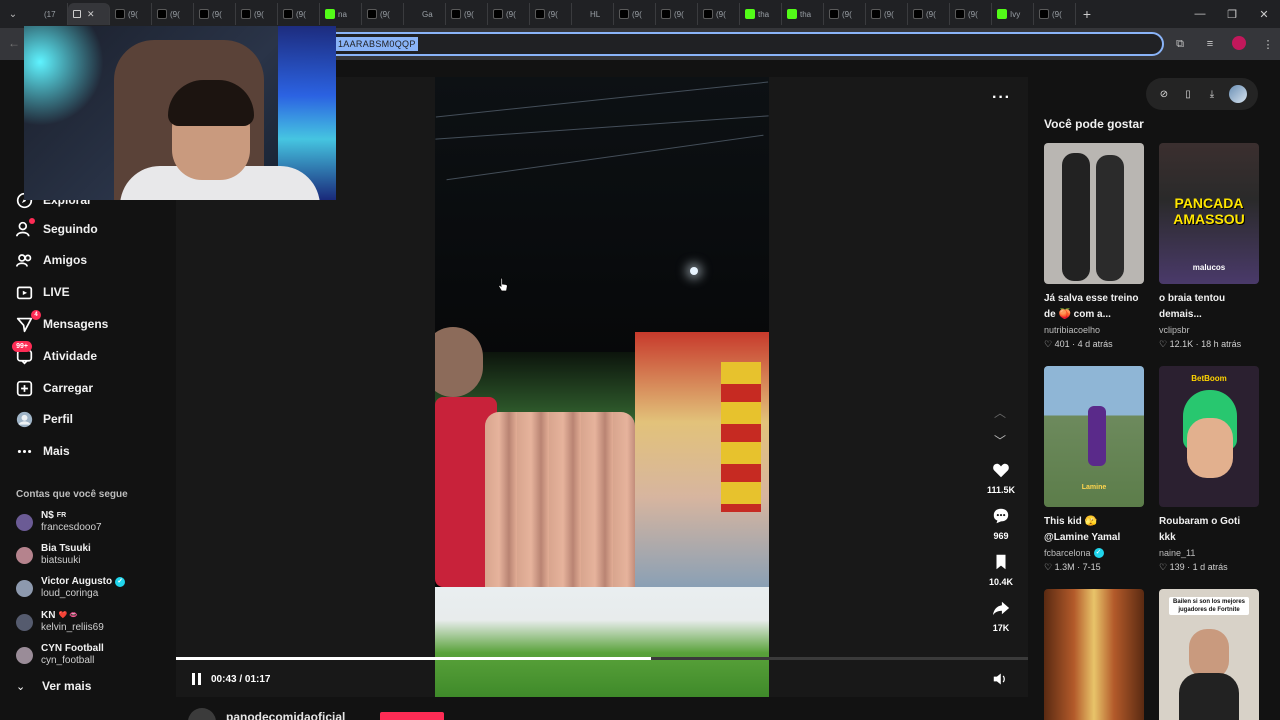  I want to click on more-options-icon: ···, so click(1001, 98).